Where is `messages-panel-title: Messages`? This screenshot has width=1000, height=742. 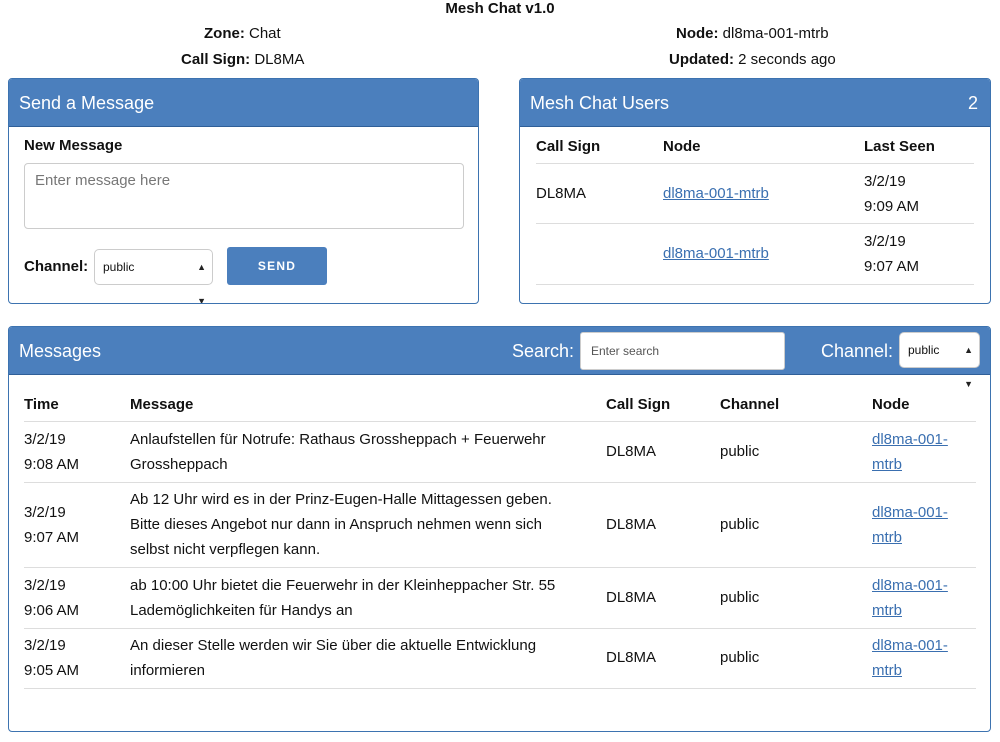
messages-panel-title: Messages is located at coordinates (60, 351).